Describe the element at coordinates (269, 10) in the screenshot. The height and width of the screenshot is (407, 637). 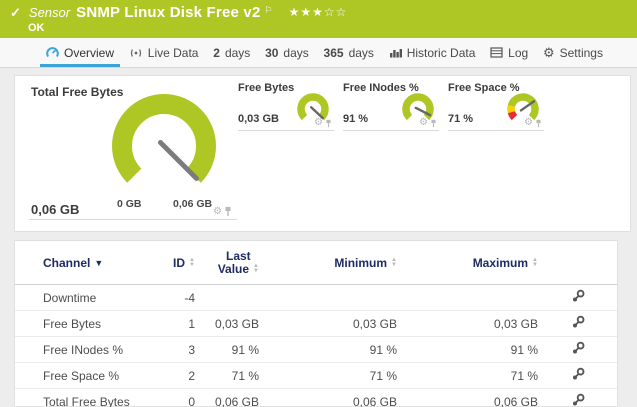
I see `priority-flag-icon: ⚐` at that location.